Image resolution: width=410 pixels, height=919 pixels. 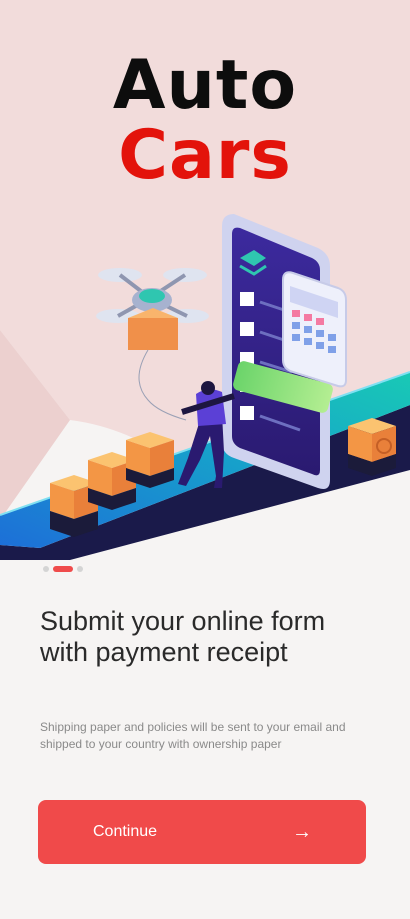 What do you see at coordinates (205, 155) in the screenshot?
I see `logo-cars-text: Cars` at bounding box center [205, 155].